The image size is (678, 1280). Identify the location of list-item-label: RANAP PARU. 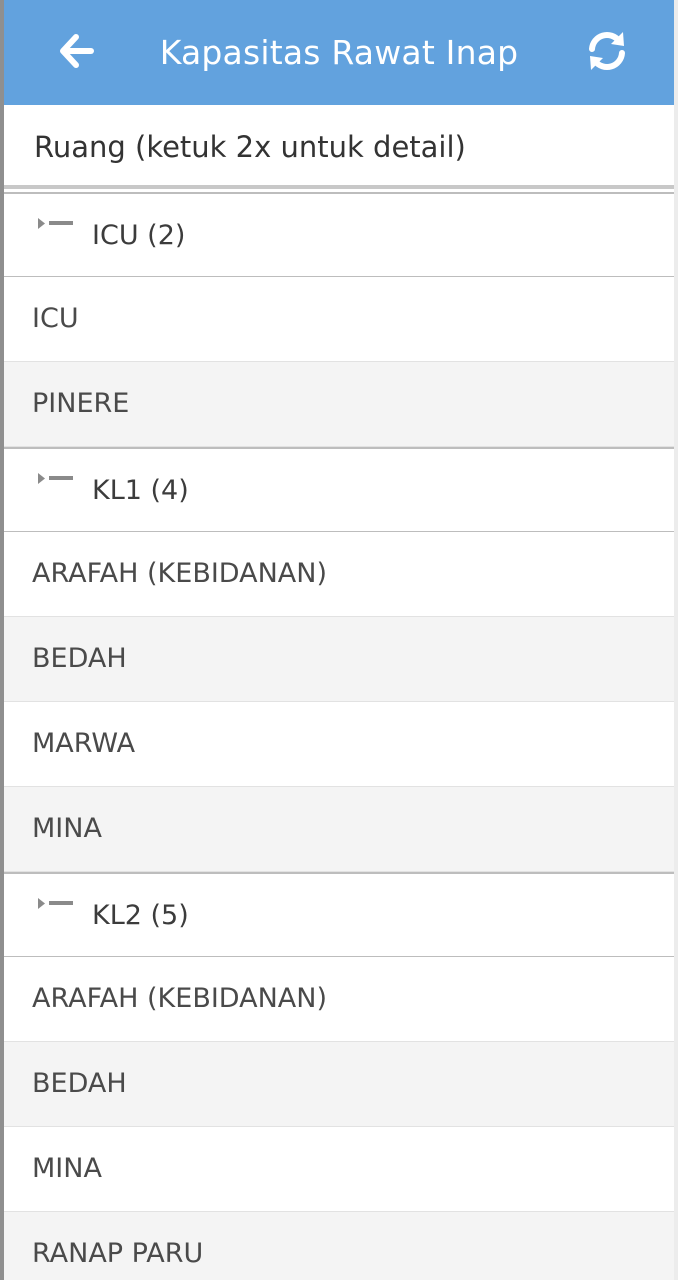
(118, 1253).